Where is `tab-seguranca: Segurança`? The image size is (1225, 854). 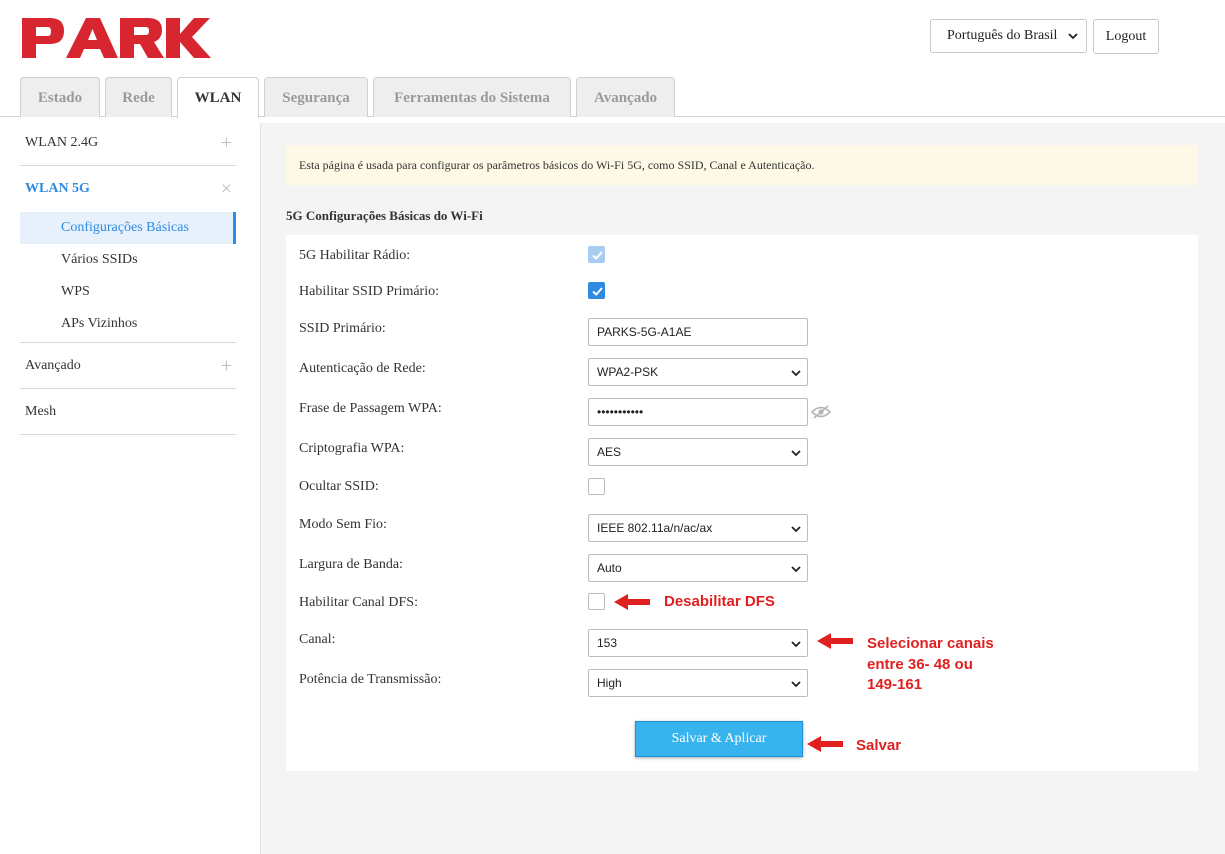 tab-seguranca: Segurança is located at coordinates (316, 97).